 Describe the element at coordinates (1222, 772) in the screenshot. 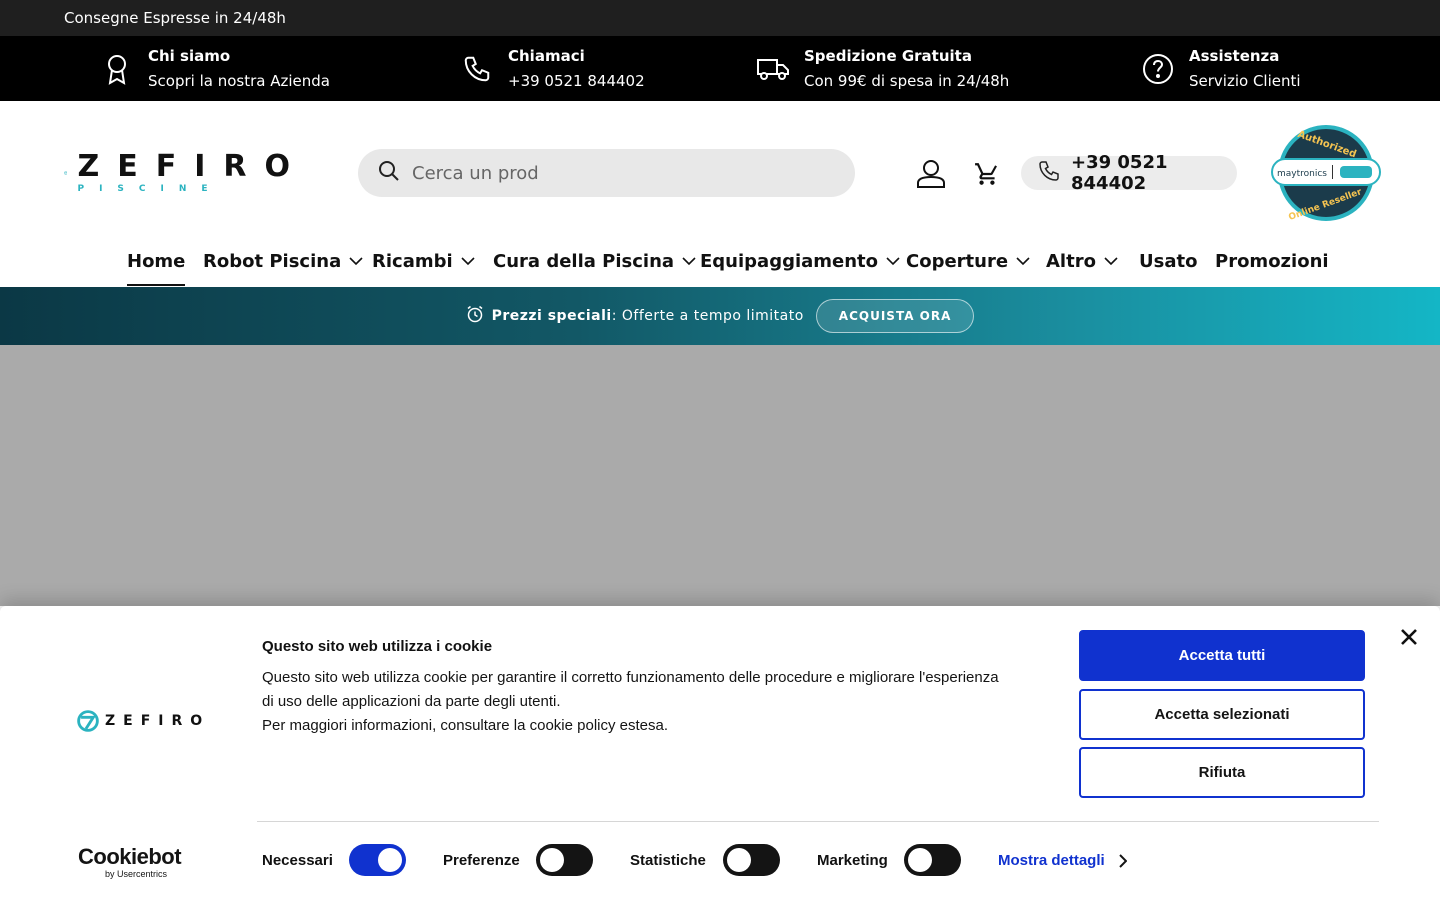

I see `reject-button: Rifiuta` at that location.